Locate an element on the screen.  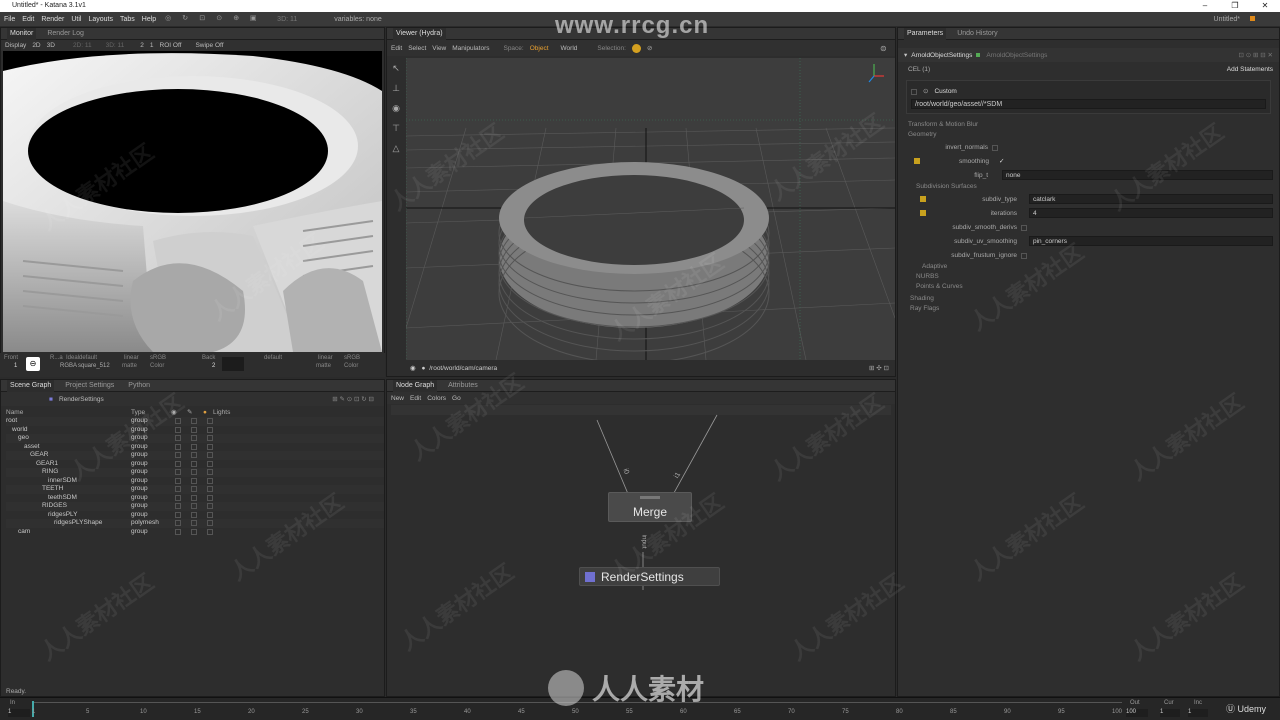
lock-icon: ⊡ is located at coordinates (202, 19).